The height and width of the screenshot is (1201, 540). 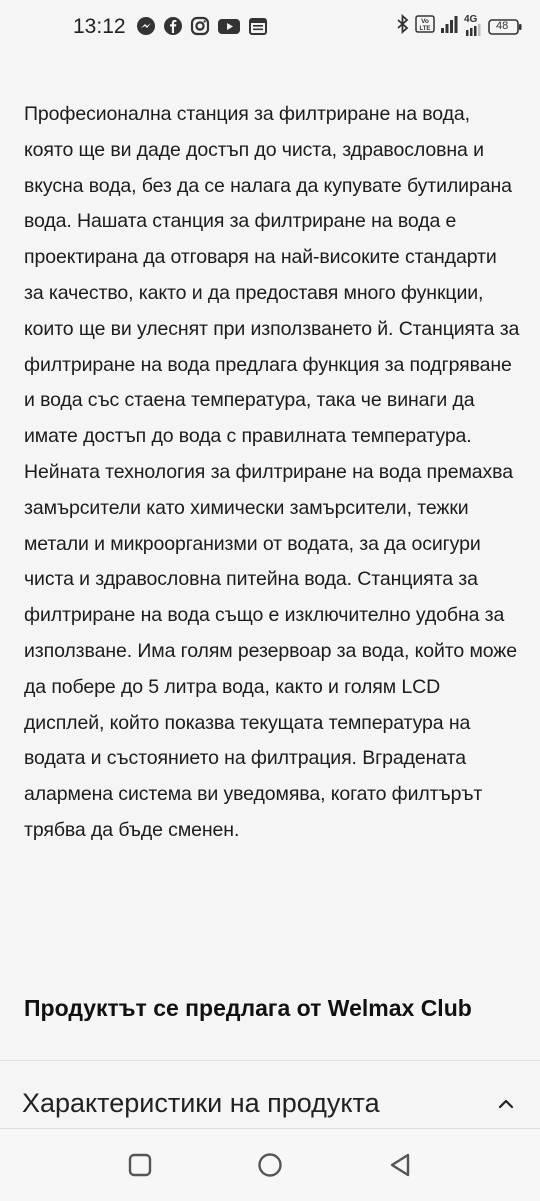 What do you see at coordinates (173, 28) in the screenshot?
I see `facebook-icon` at bounding box center [173, 28].